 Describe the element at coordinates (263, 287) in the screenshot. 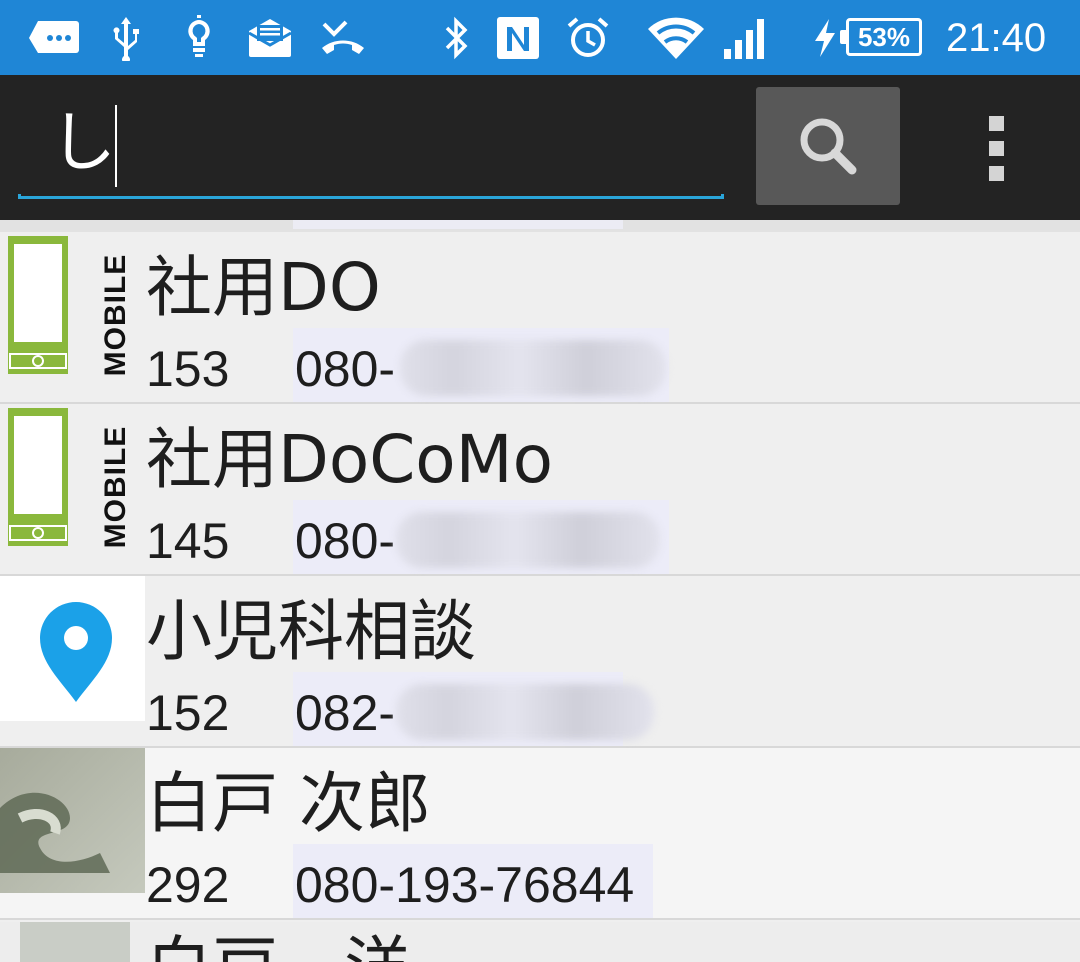

I see `contact-name: 社用DO` at that location.